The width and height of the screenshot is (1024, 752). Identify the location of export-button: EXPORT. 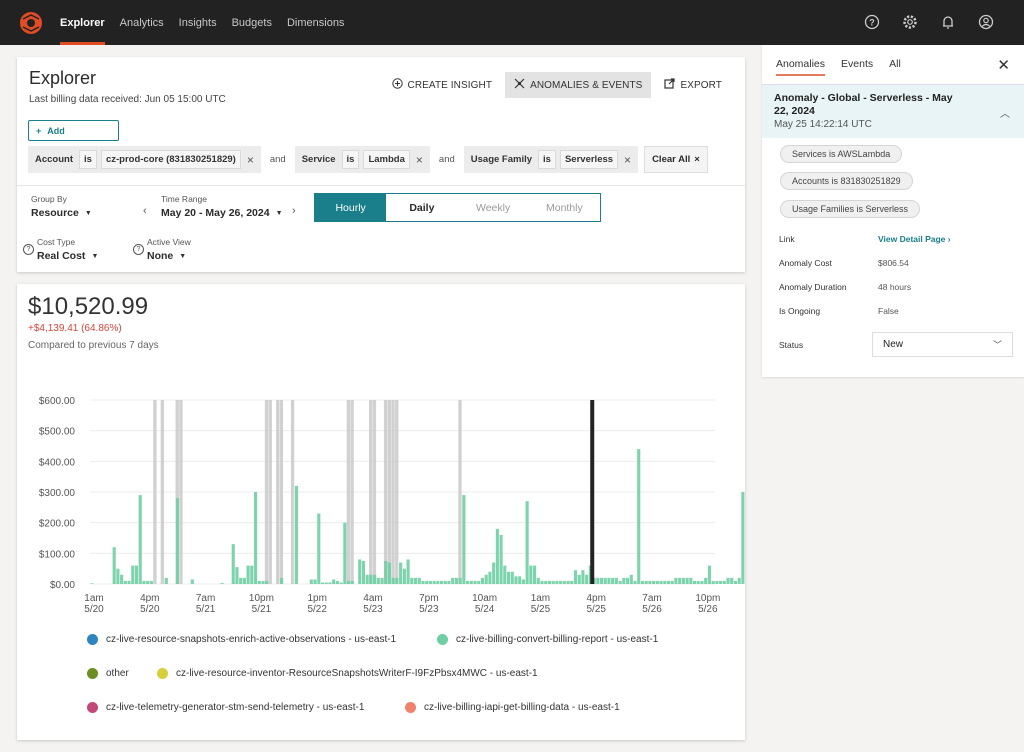
(693, 85).